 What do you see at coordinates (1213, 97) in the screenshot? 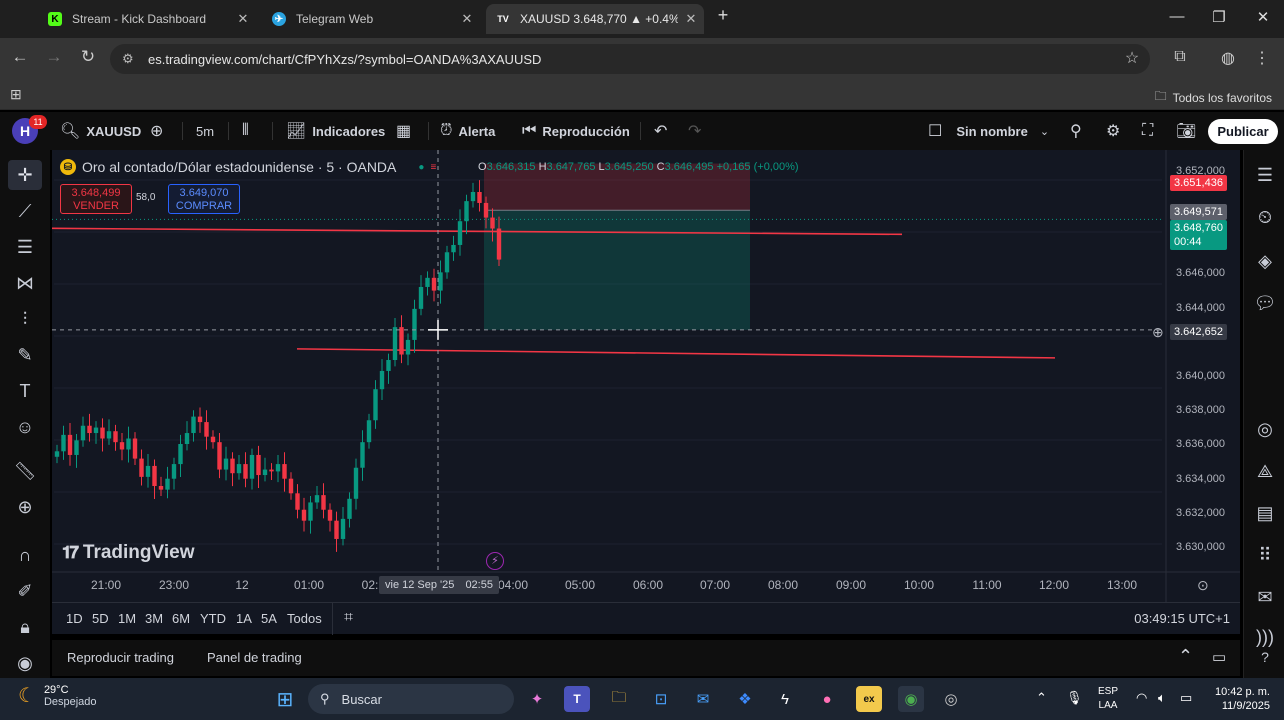
I see `all-bookmarks-button: 🗀 Todos los favoritos` at bounding box center [1213, 97].